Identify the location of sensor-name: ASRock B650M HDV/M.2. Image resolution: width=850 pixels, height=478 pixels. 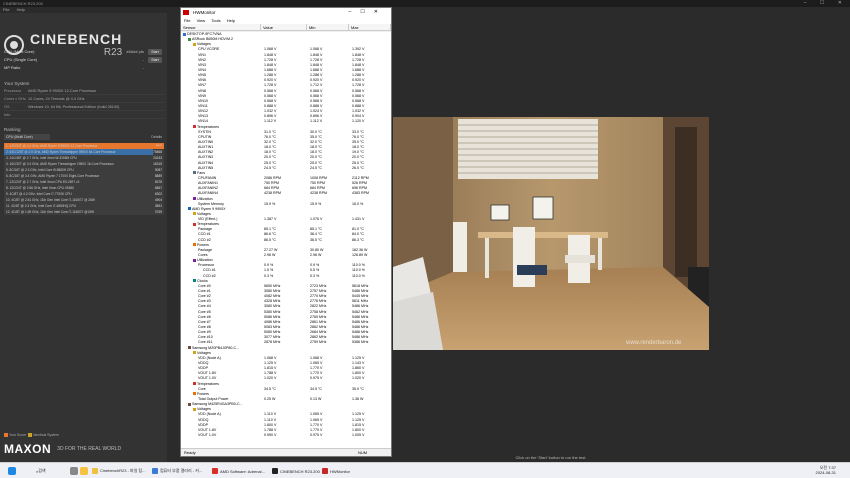
(212, 39).